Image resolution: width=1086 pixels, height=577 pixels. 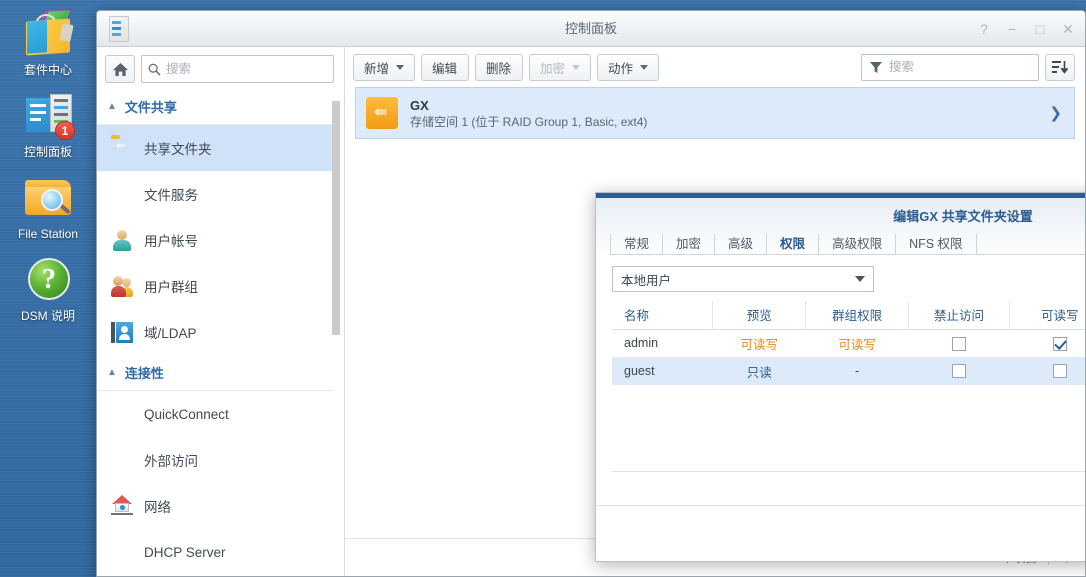 I want to click on close-icon: ✕, so click(x=1068, y=29).